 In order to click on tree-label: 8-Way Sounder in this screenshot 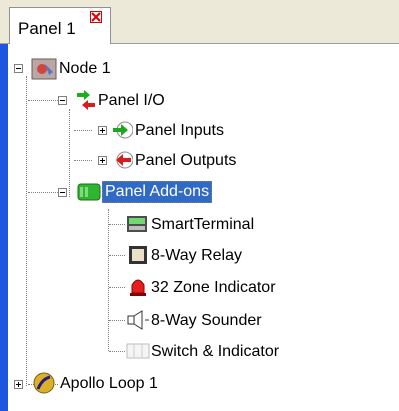, I will do `click(206, 320)`.